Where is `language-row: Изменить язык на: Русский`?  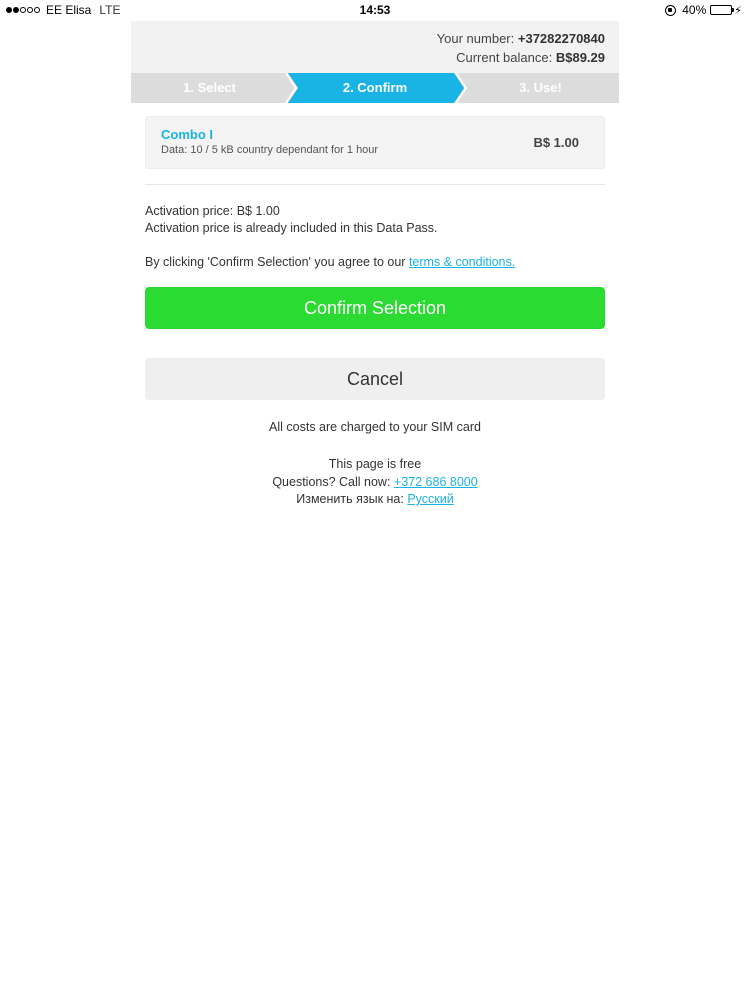
language-row: Изменить язык на: Русский is located at coordinates (375, 500).